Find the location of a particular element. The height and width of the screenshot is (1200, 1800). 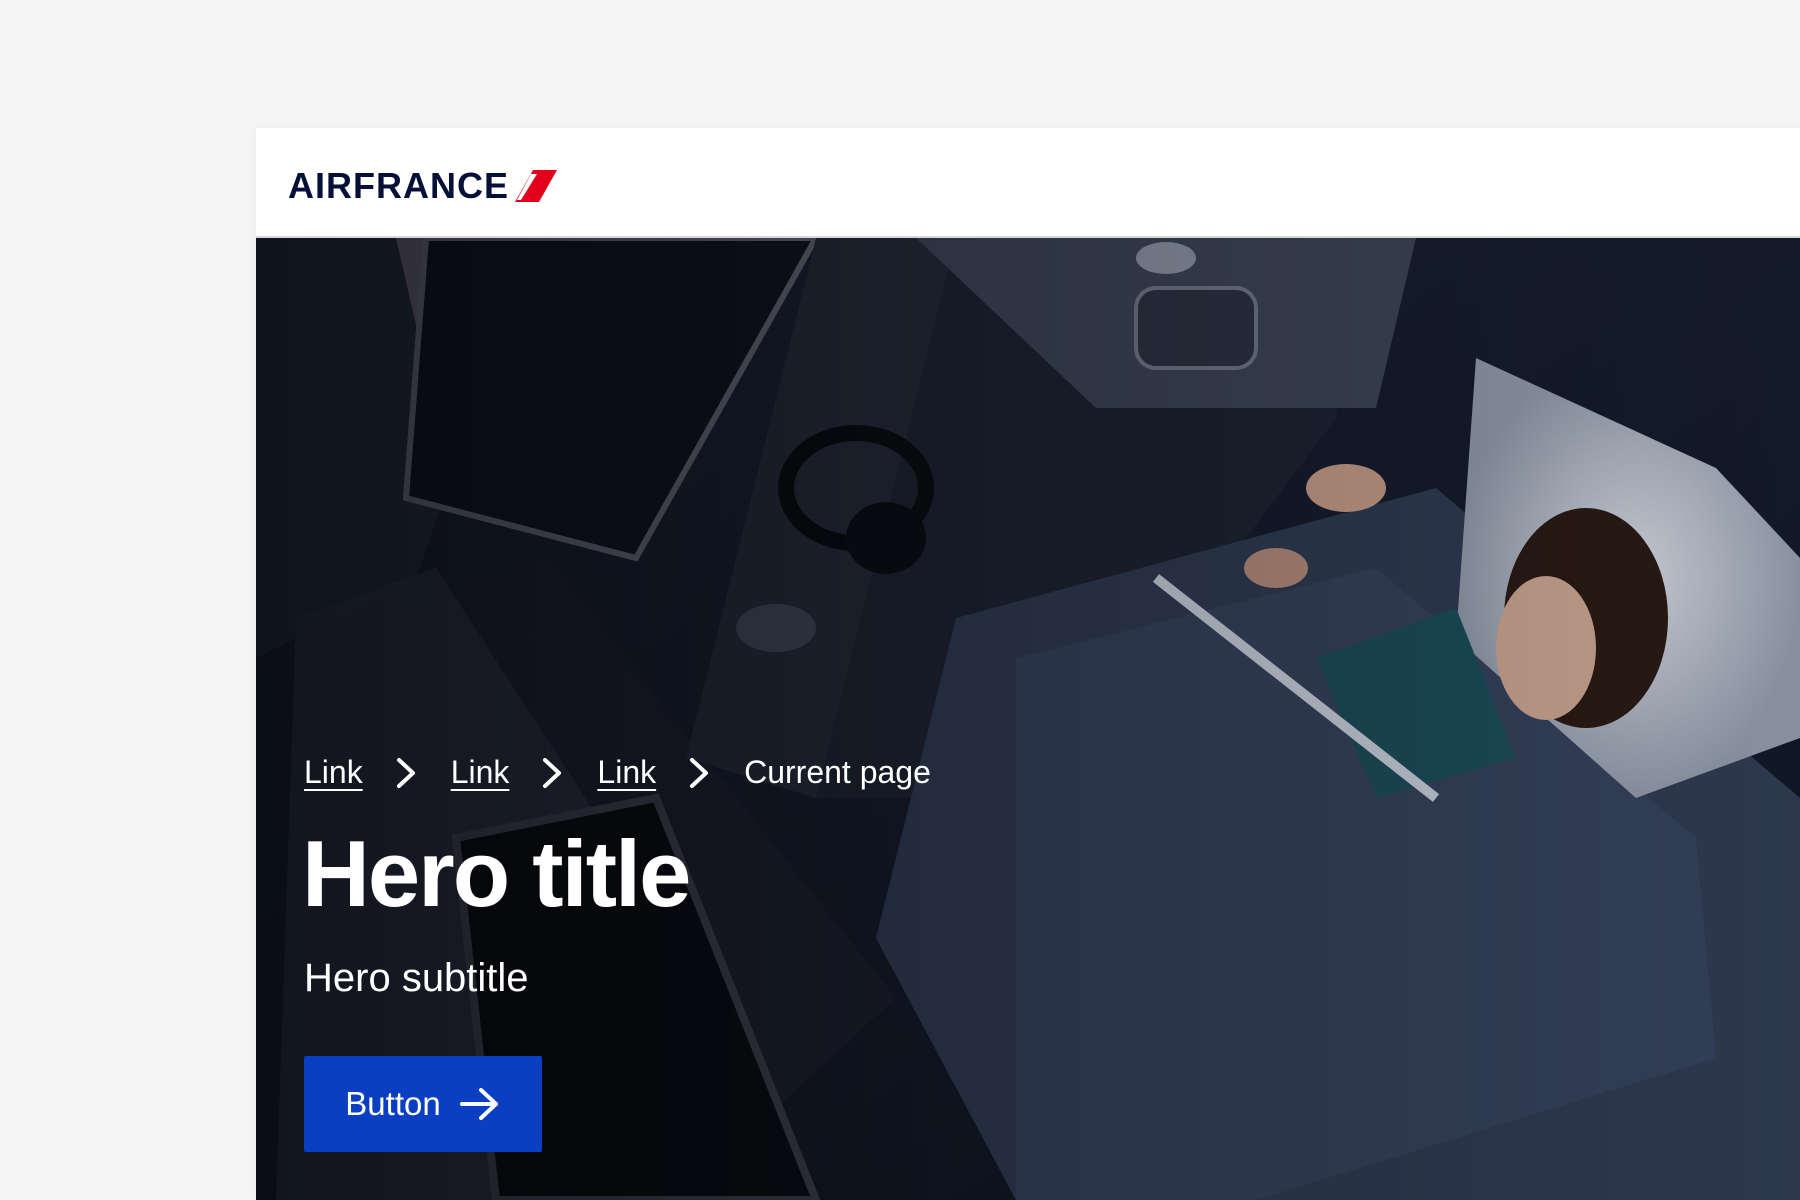

arrow-right-icon is located at coordinates (478, 1104).